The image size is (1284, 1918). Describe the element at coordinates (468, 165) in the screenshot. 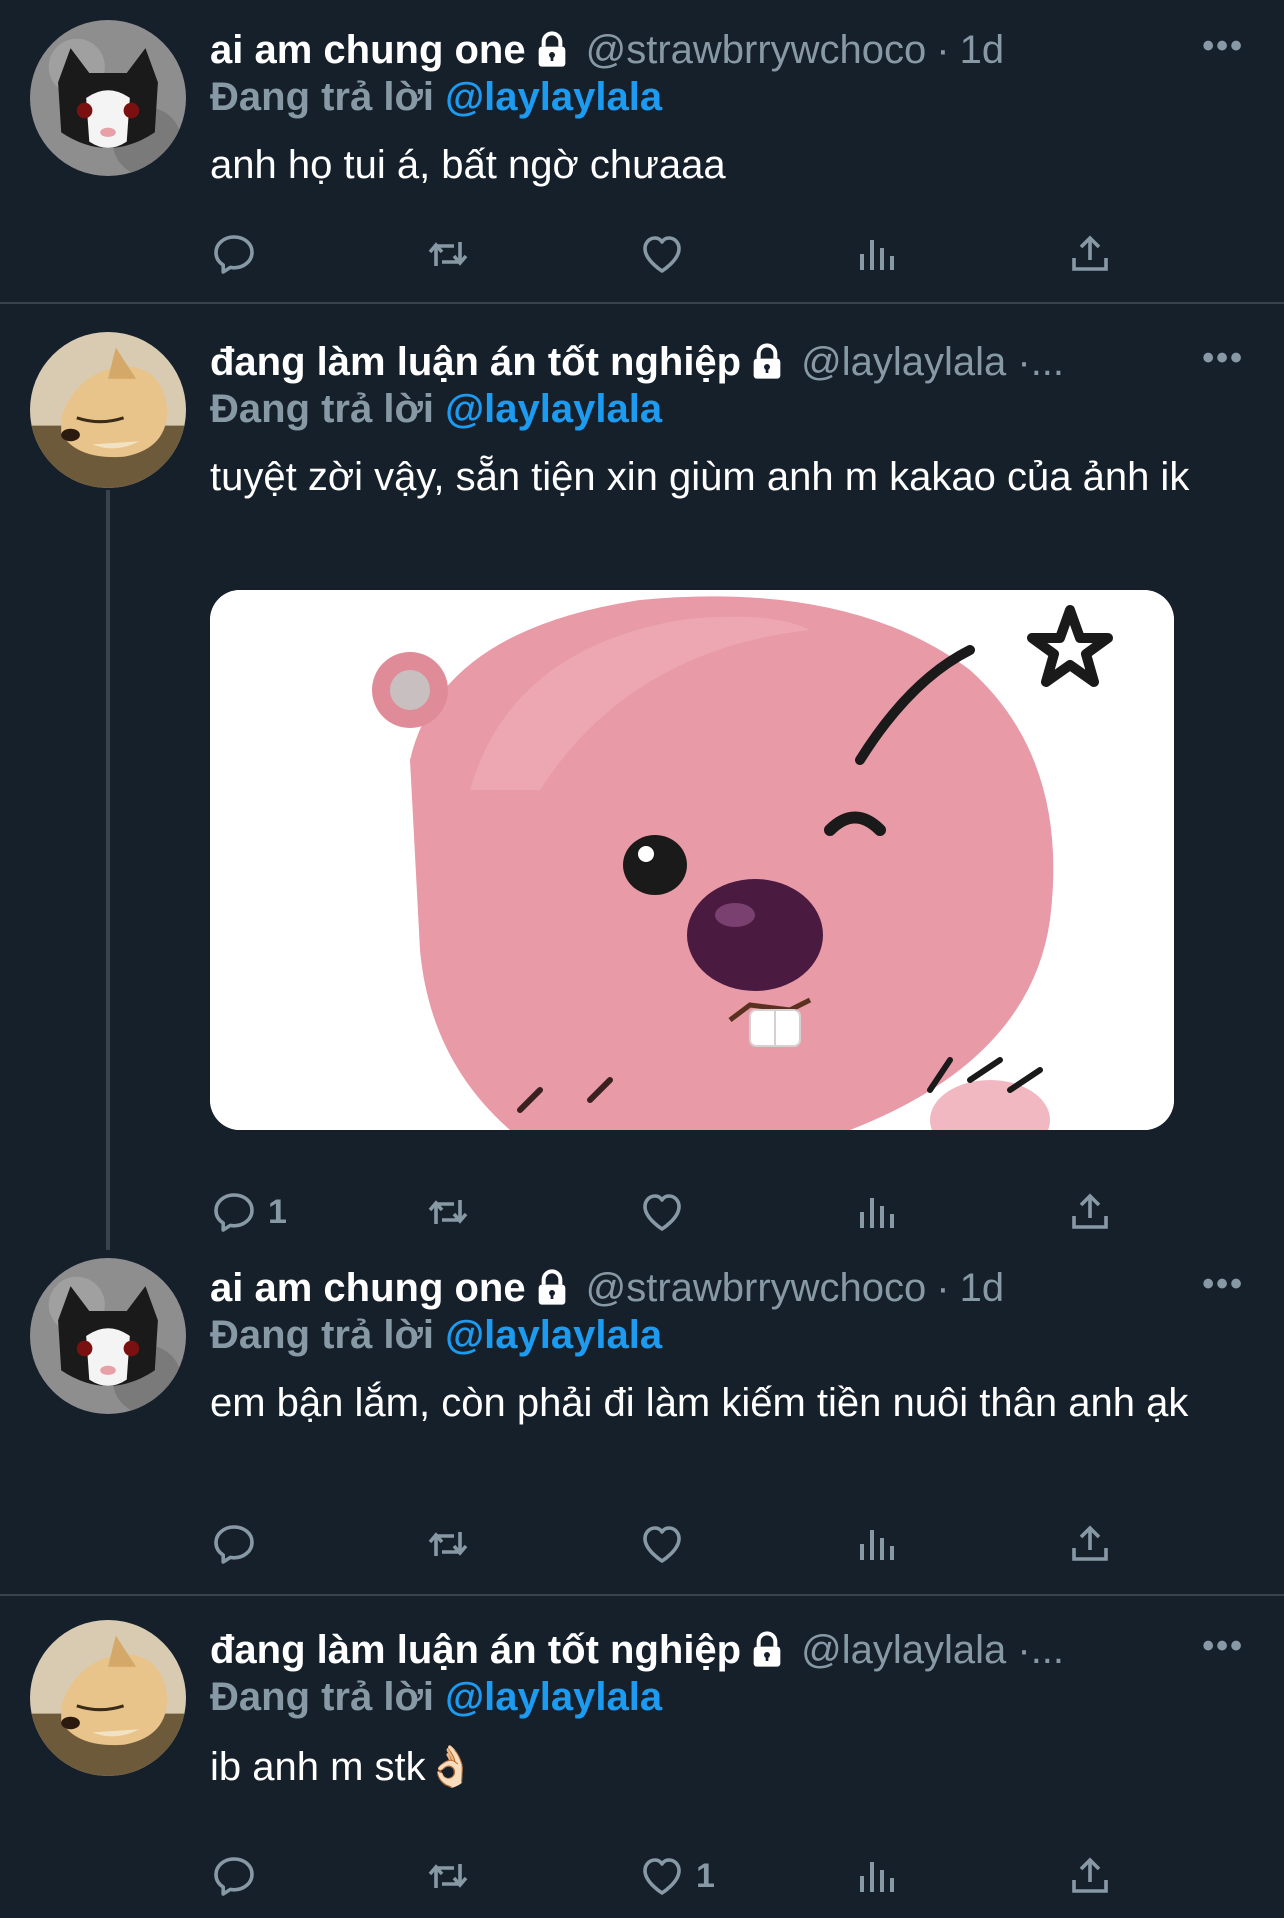

I see `tweet-text: anh họ tui á, bất ngờ chưaaa` at that location.